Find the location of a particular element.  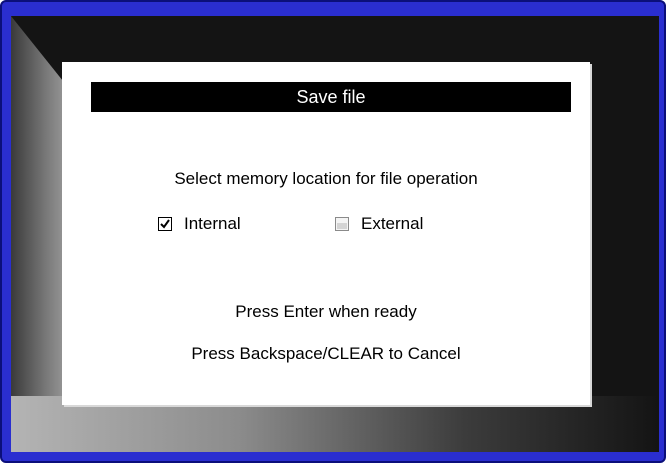

internal-label: Internal is located at coordinates (212, 223).